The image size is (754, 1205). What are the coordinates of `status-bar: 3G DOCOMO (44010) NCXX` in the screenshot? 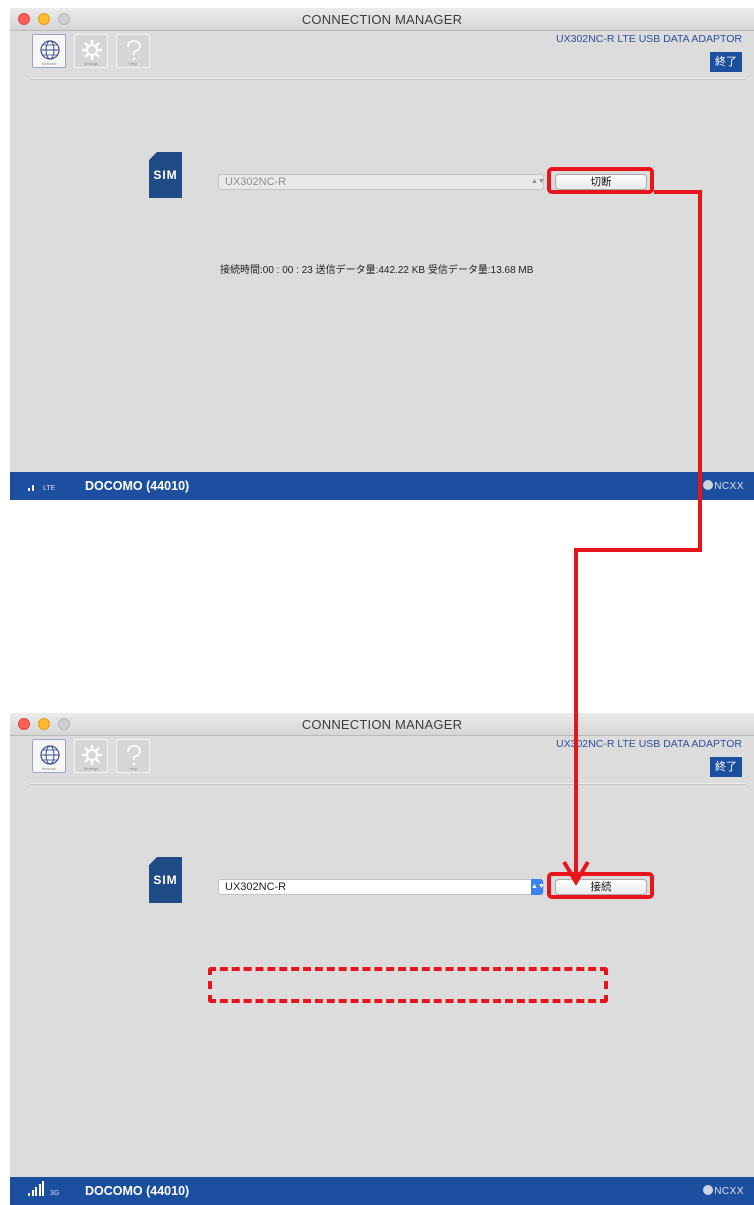 It's located at (382, 1191).